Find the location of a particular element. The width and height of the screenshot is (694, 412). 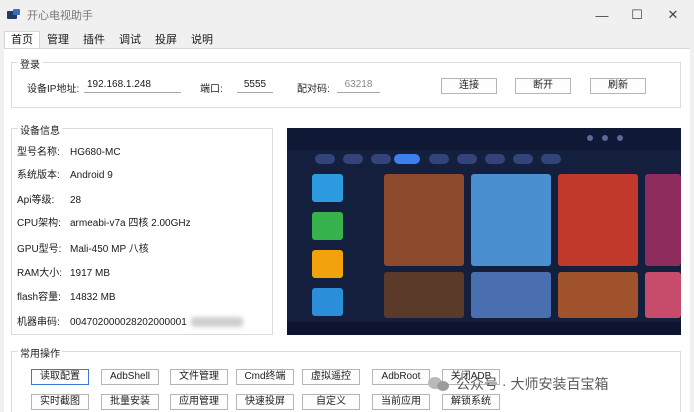

tab-home: 首页 is located at coordinates (22, 39).